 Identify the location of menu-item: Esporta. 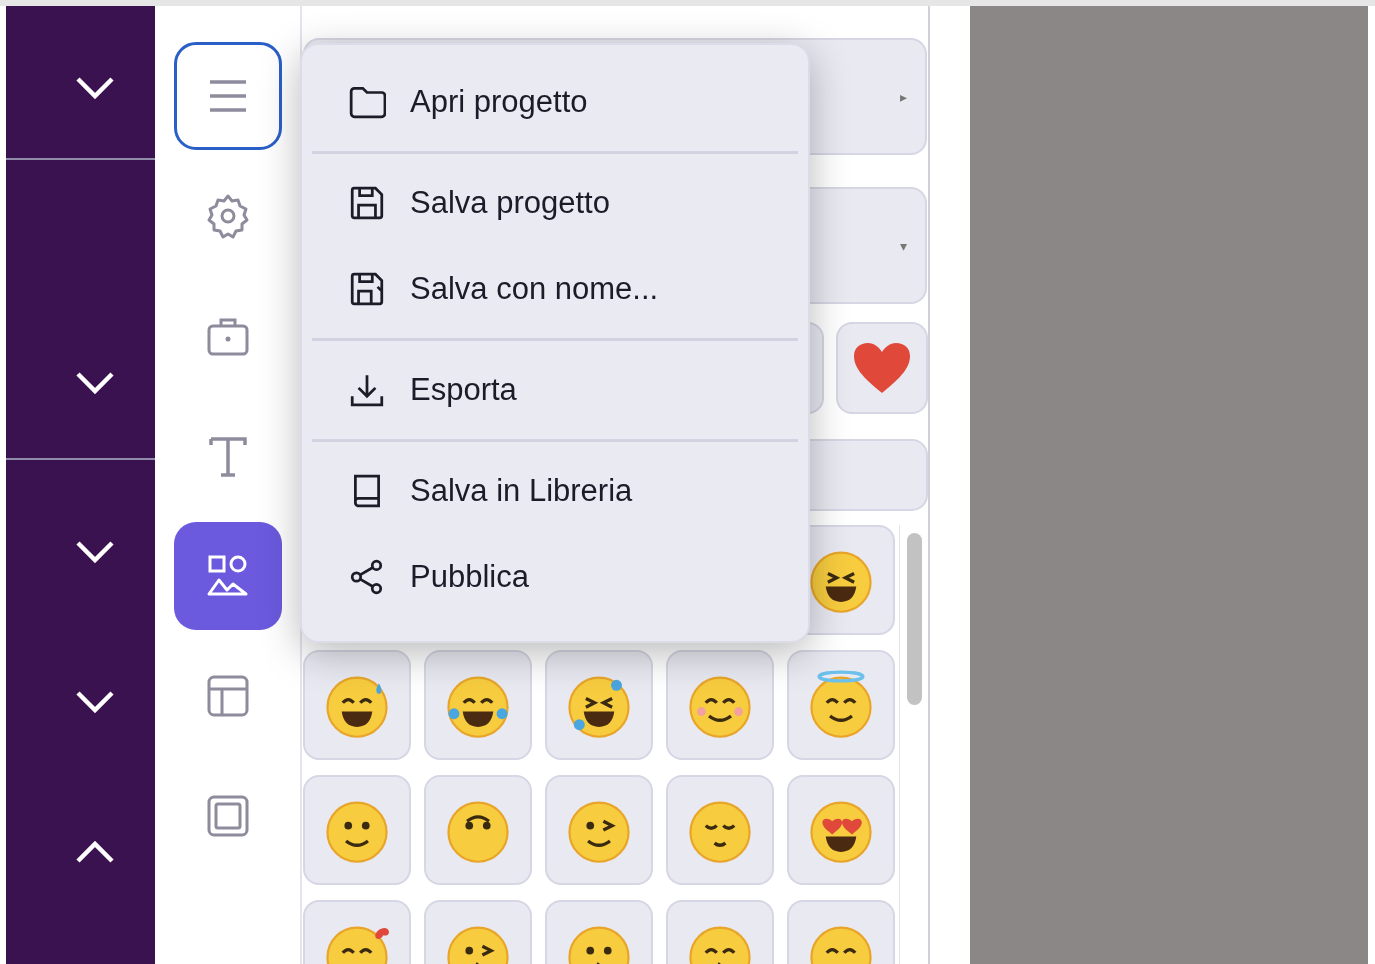
(555, 390).